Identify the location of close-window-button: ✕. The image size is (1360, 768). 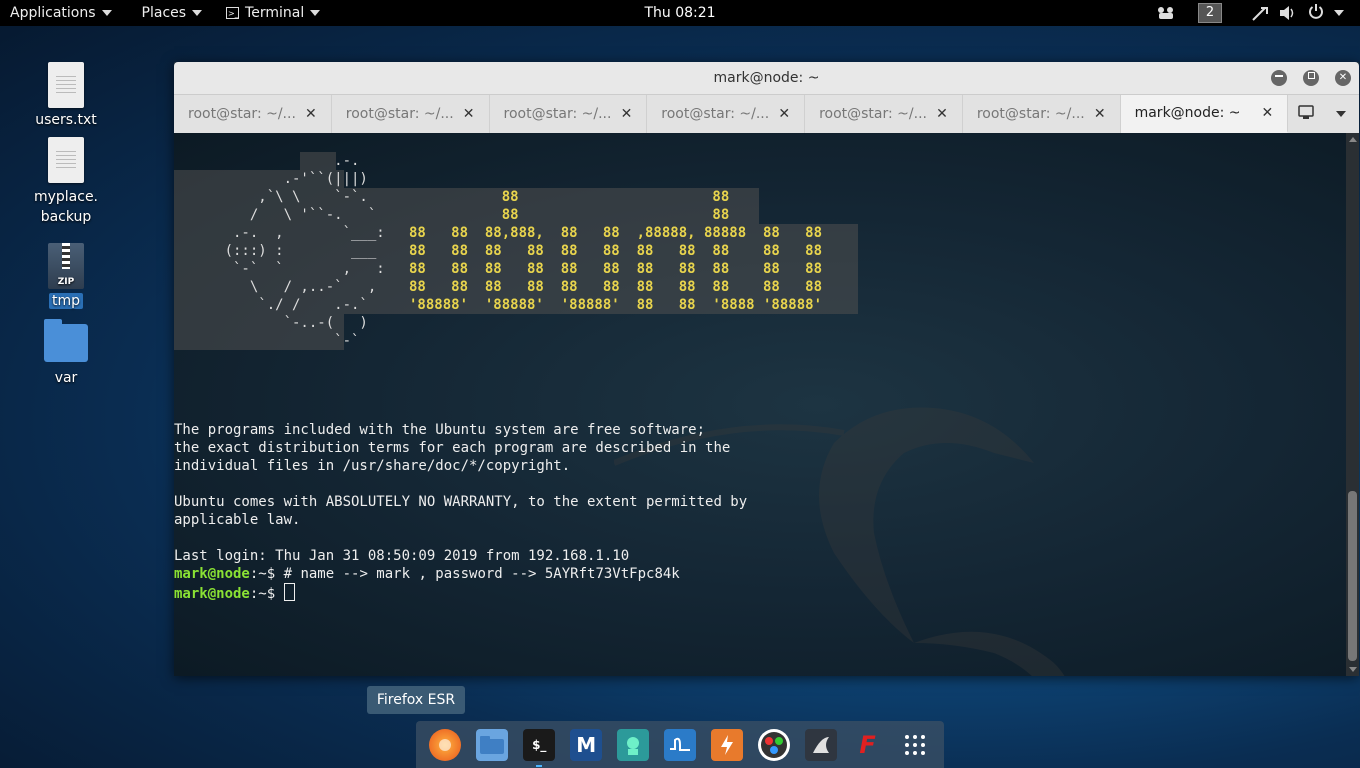
(1343, 78).